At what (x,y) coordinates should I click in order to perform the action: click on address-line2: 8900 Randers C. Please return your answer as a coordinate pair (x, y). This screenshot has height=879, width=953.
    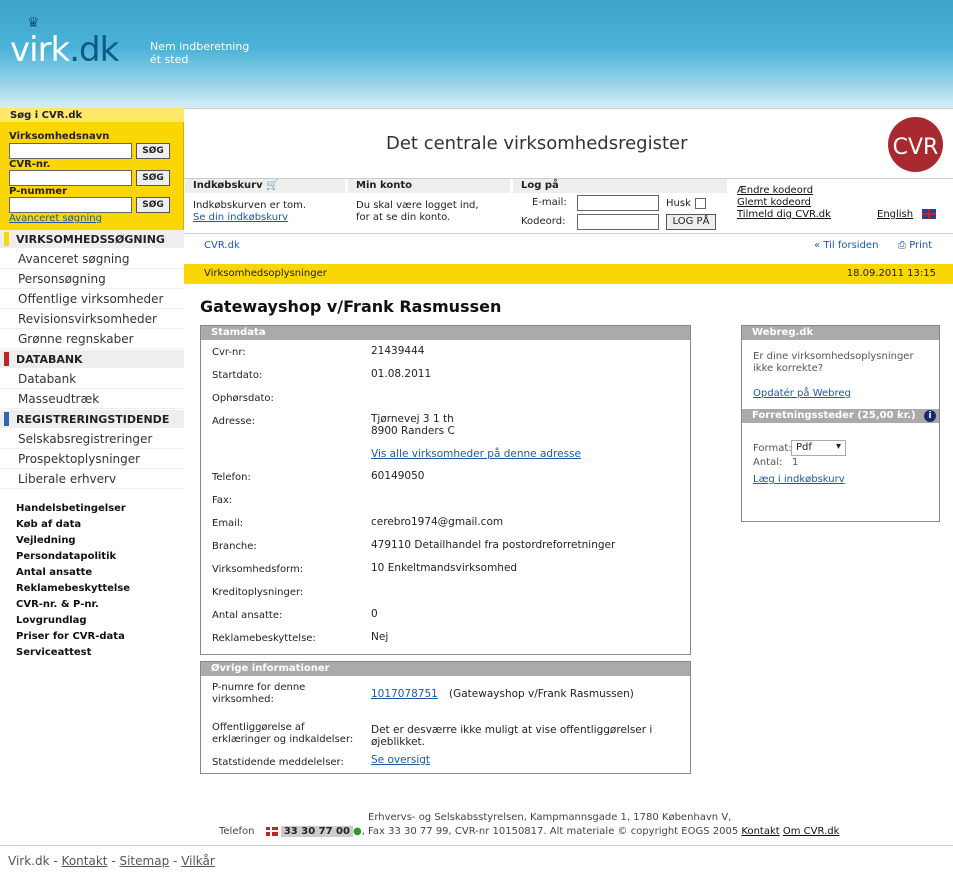
    Looking at the image, I should click on (413, 431).